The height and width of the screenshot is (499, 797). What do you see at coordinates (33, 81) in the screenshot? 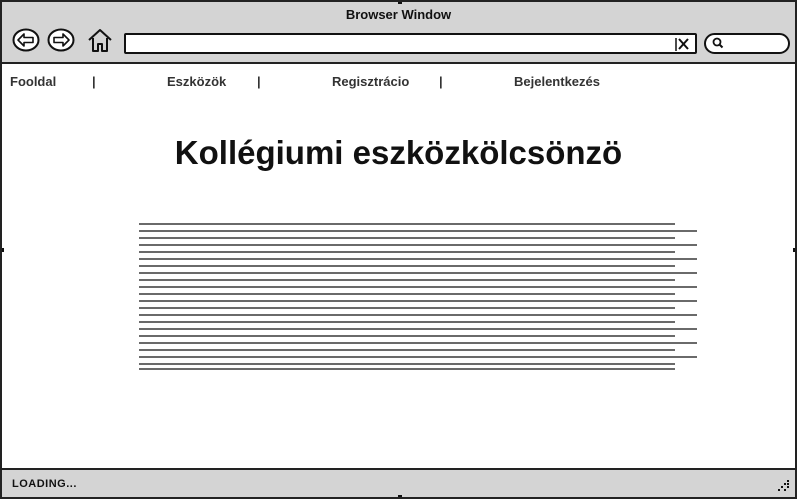
I see `menu-item-fooldal: Fooldal` at bounding box center [33, 81].